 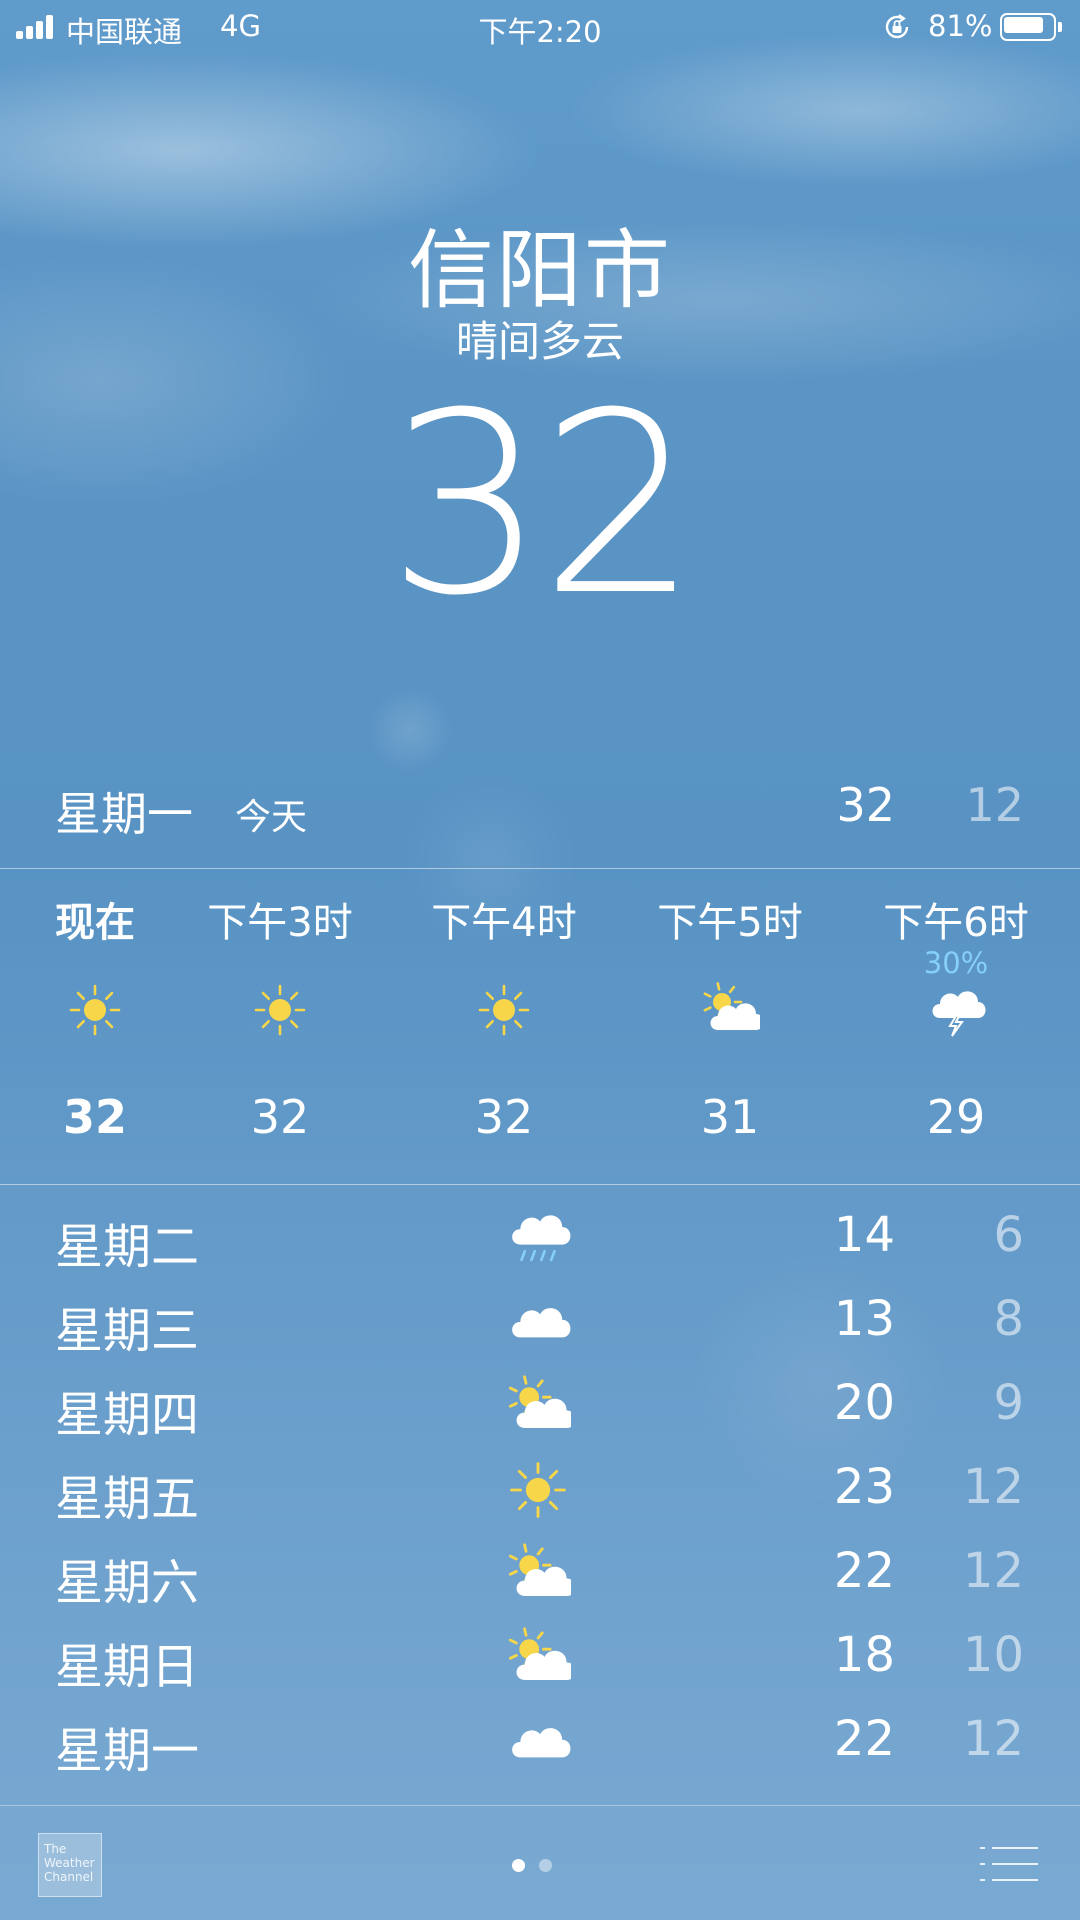 What do you see at coordinates (540, 1184) in the screenshot?
I see `divider-bottom` at bounding box center [540, 1184].